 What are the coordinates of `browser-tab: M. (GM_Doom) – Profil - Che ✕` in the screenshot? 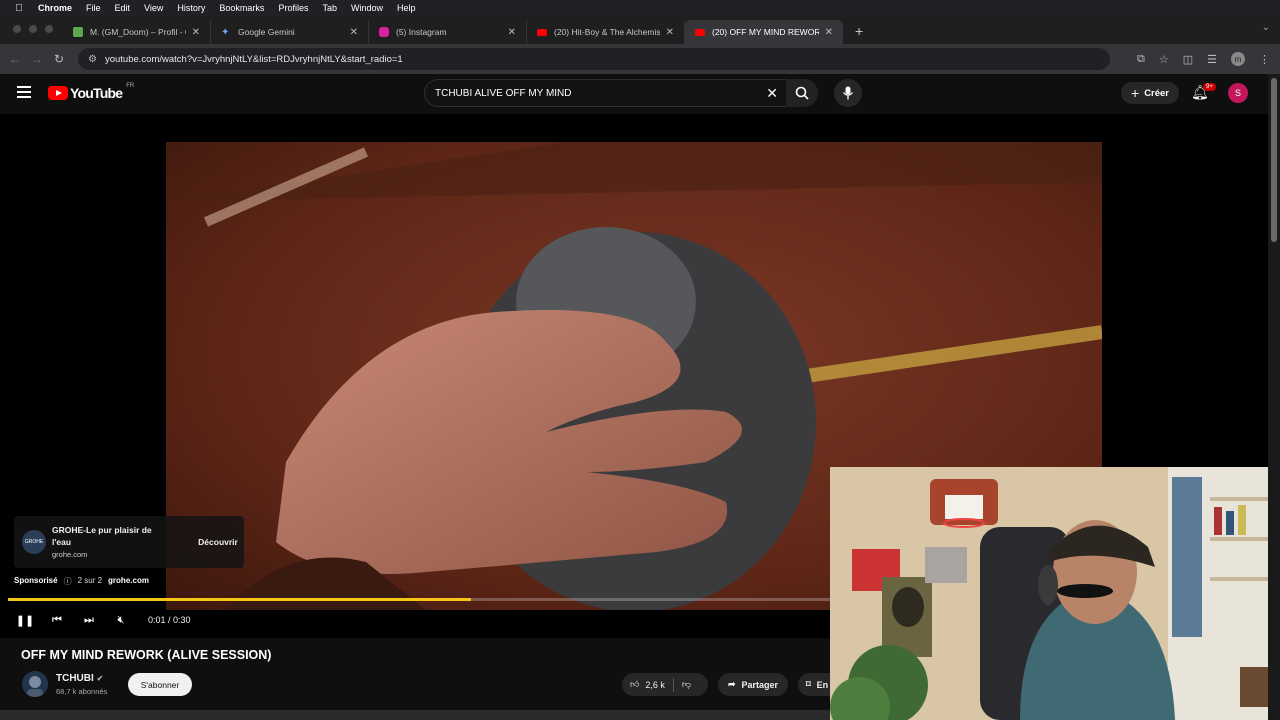 It's located at (137, 32).